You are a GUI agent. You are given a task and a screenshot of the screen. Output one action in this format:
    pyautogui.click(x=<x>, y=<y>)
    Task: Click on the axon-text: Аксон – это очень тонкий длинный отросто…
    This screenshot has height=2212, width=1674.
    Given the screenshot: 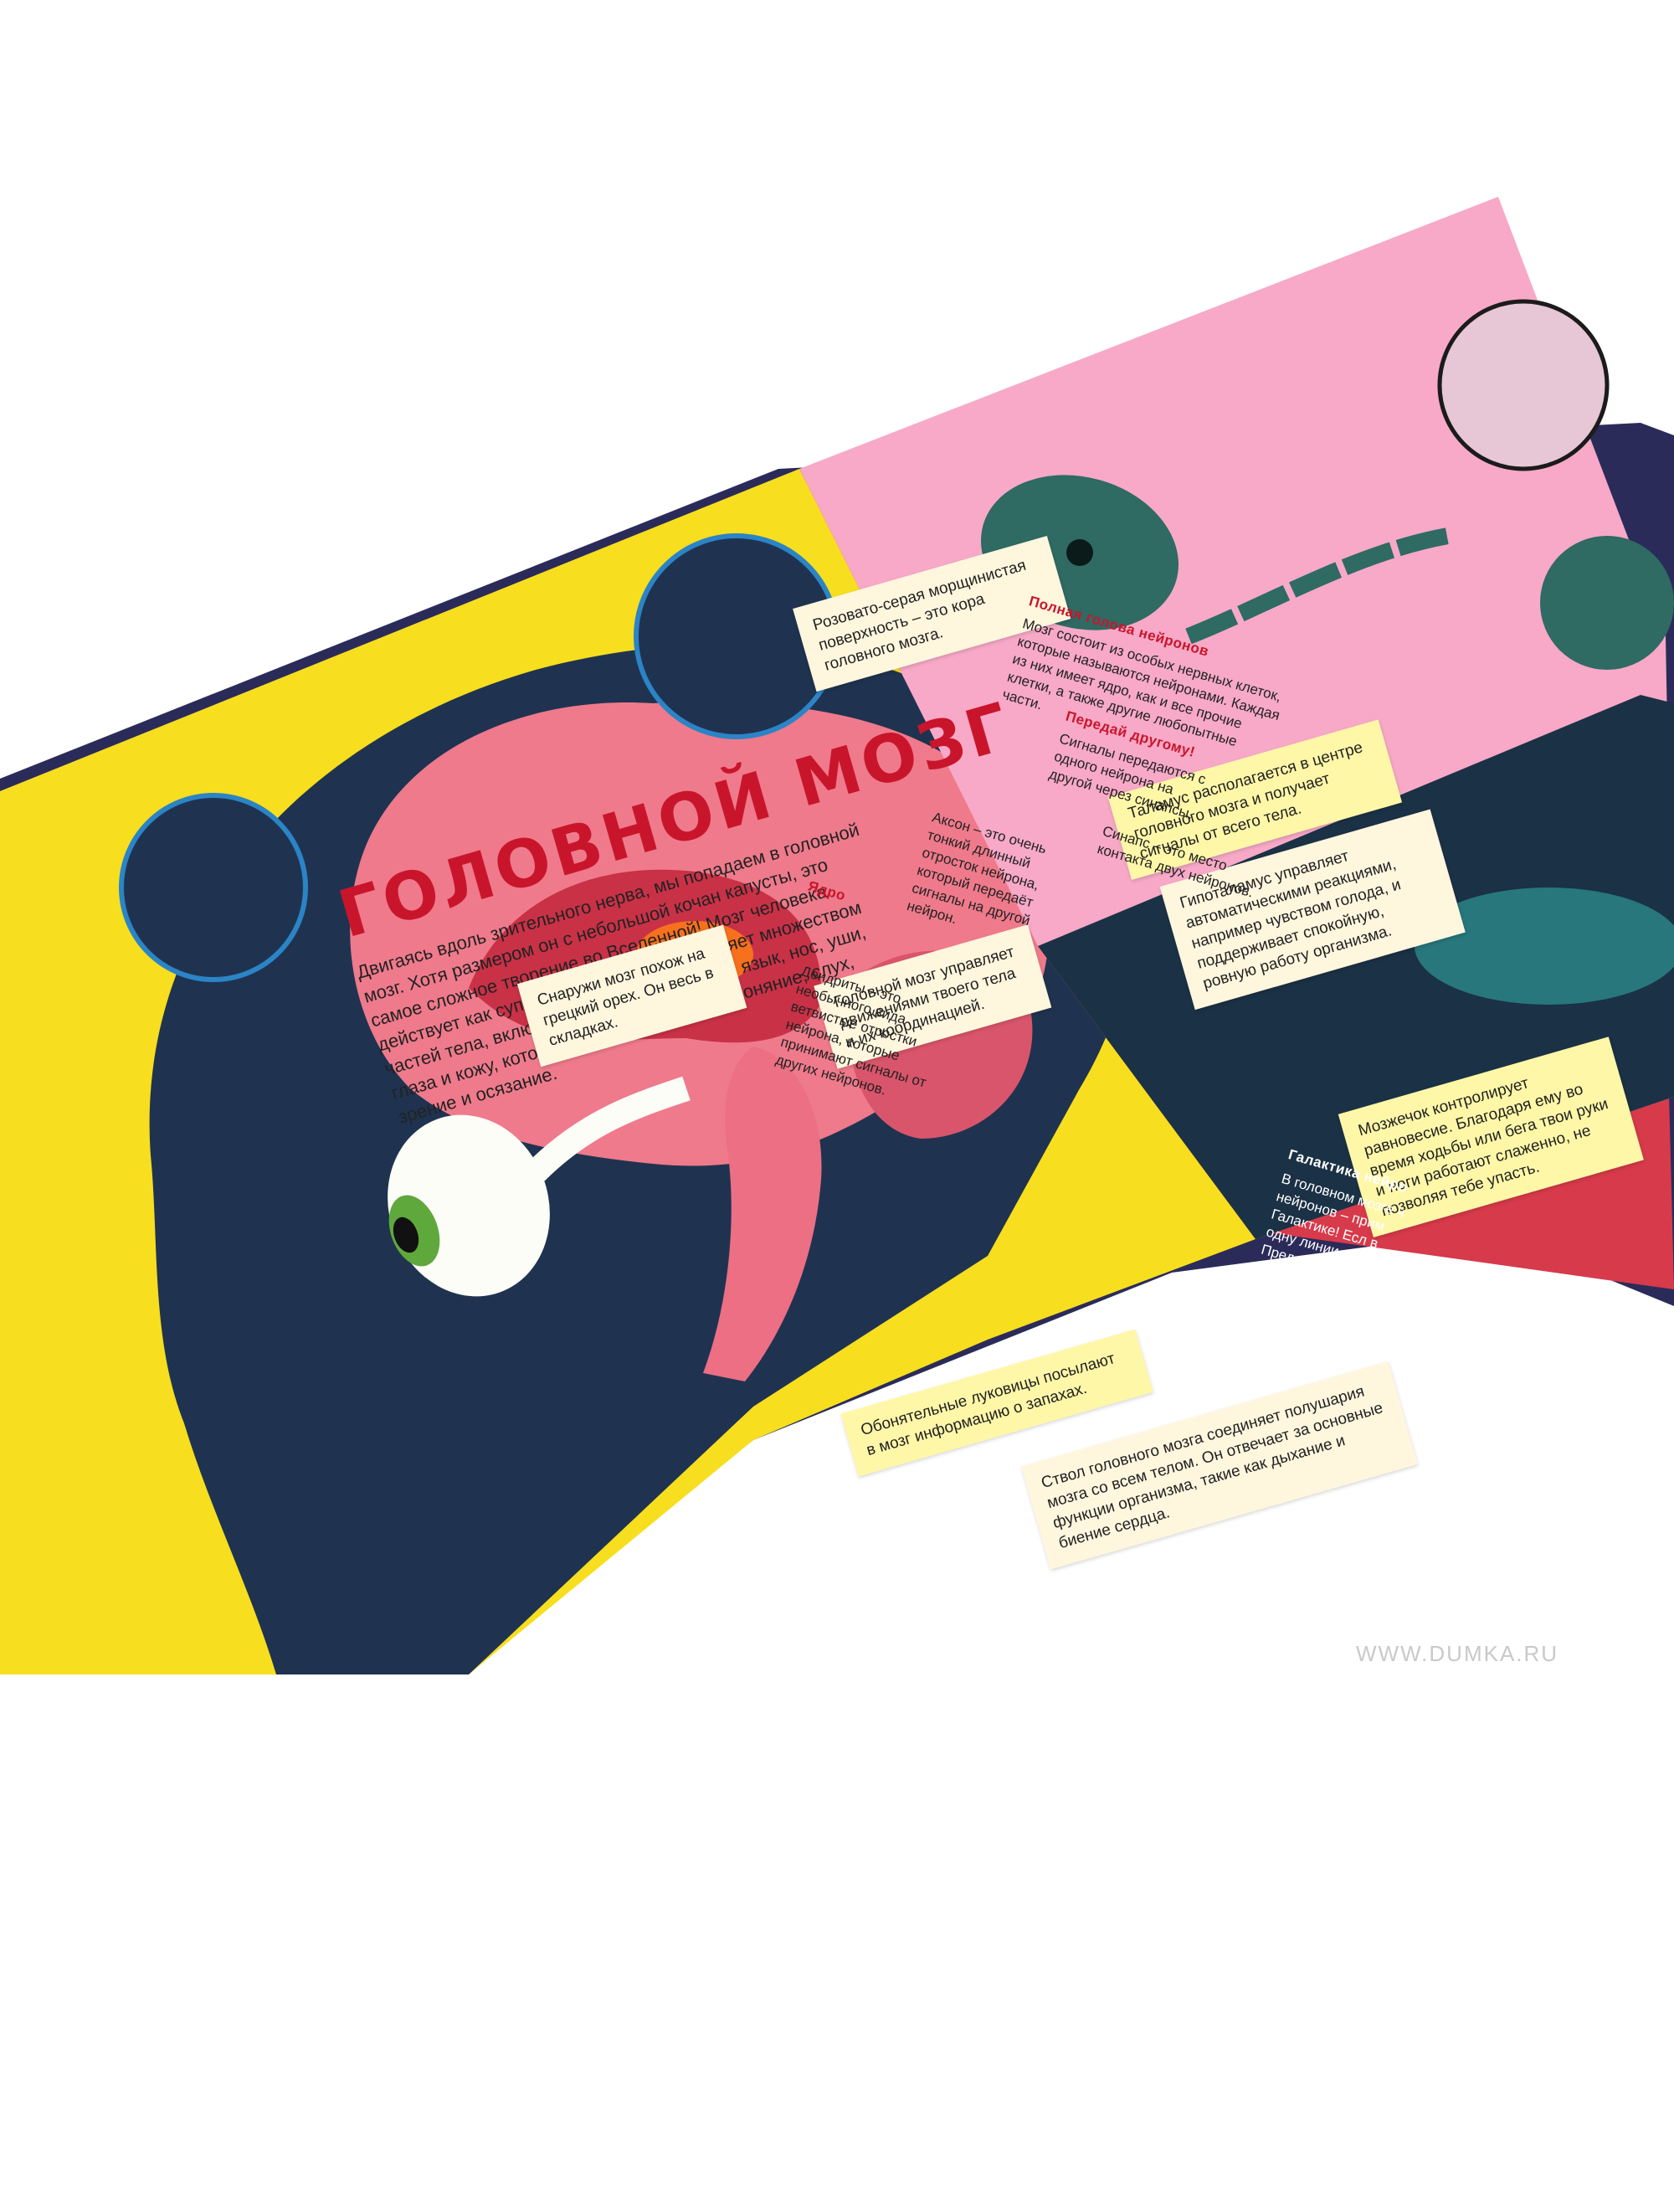 What is the action you would take?
    pyautogui.click(x=977, y=869)
    